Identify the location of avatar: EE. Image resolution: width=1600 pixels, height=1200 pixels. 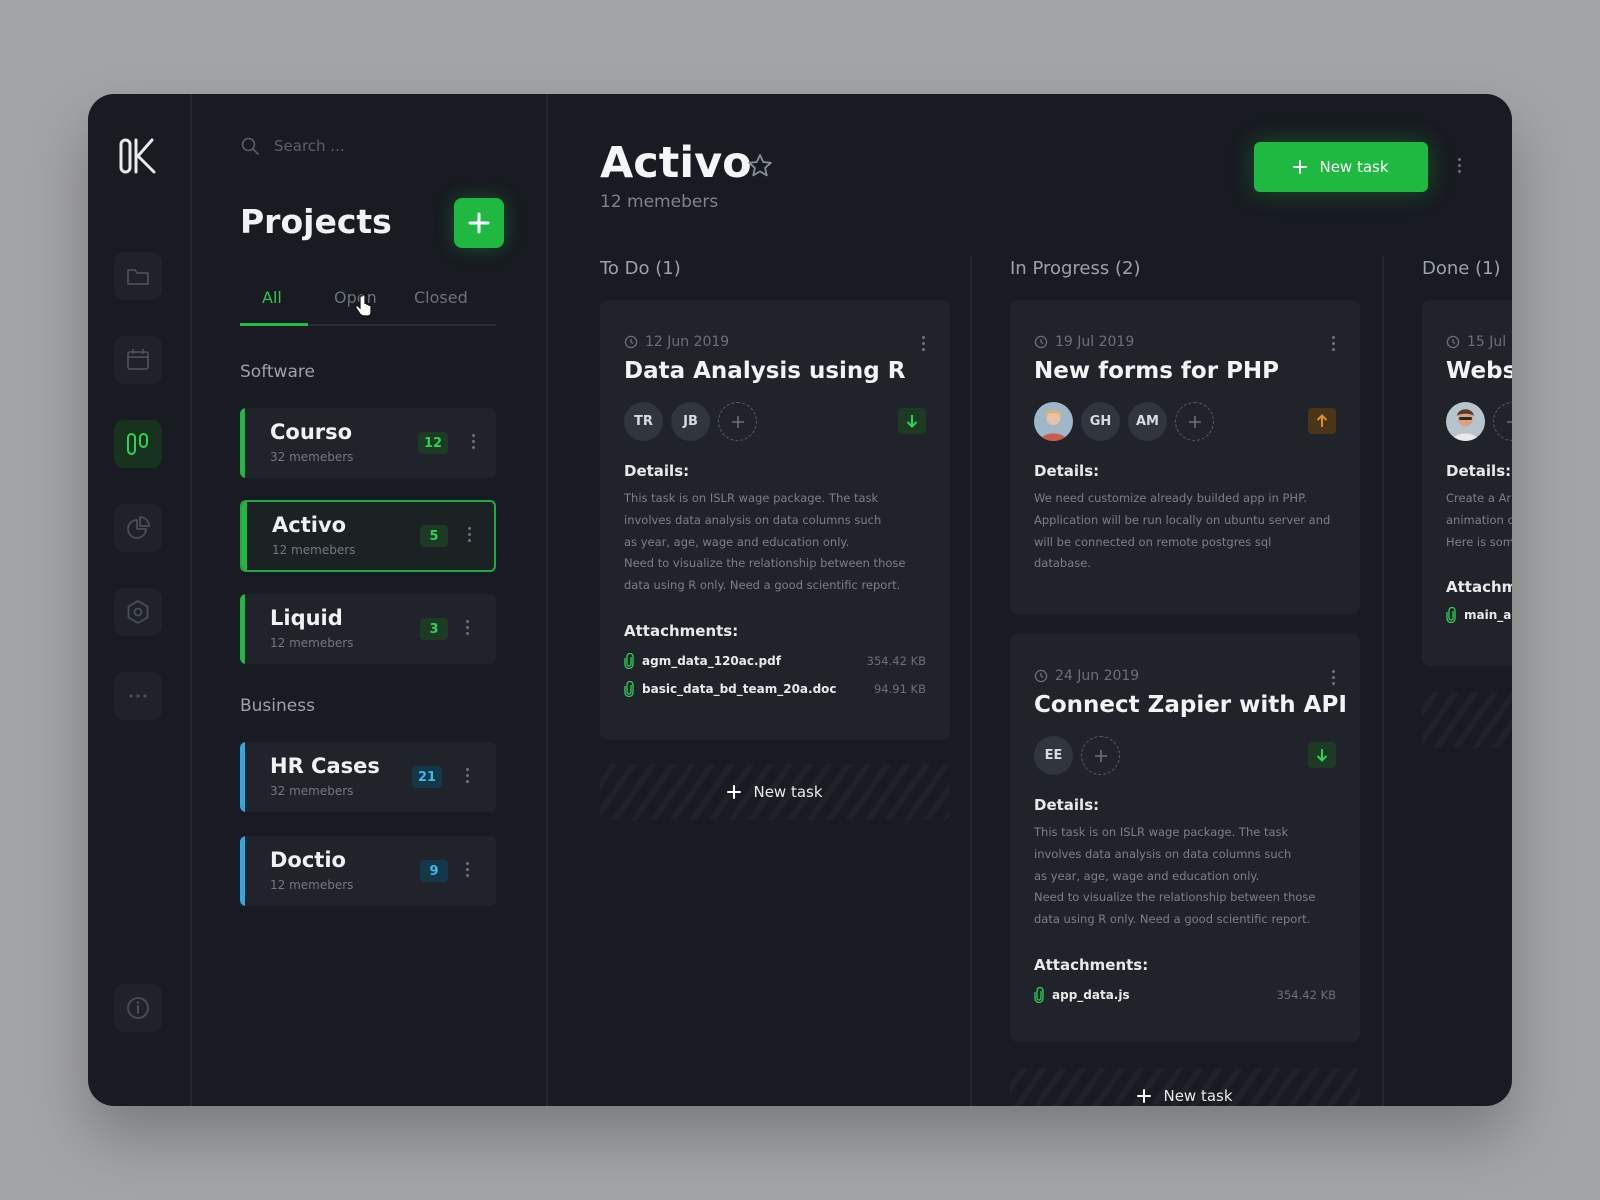
(1053, 755).